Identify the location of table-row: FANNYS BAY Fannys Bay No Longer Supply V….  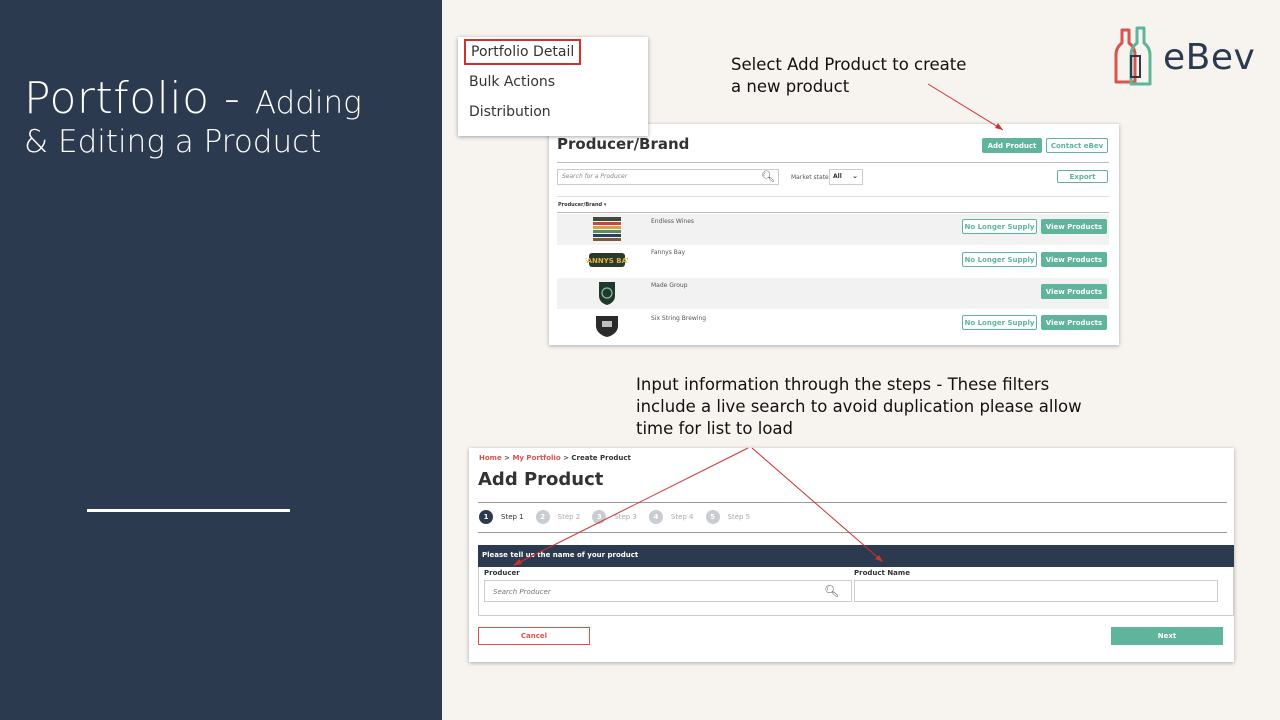
(833, 260).